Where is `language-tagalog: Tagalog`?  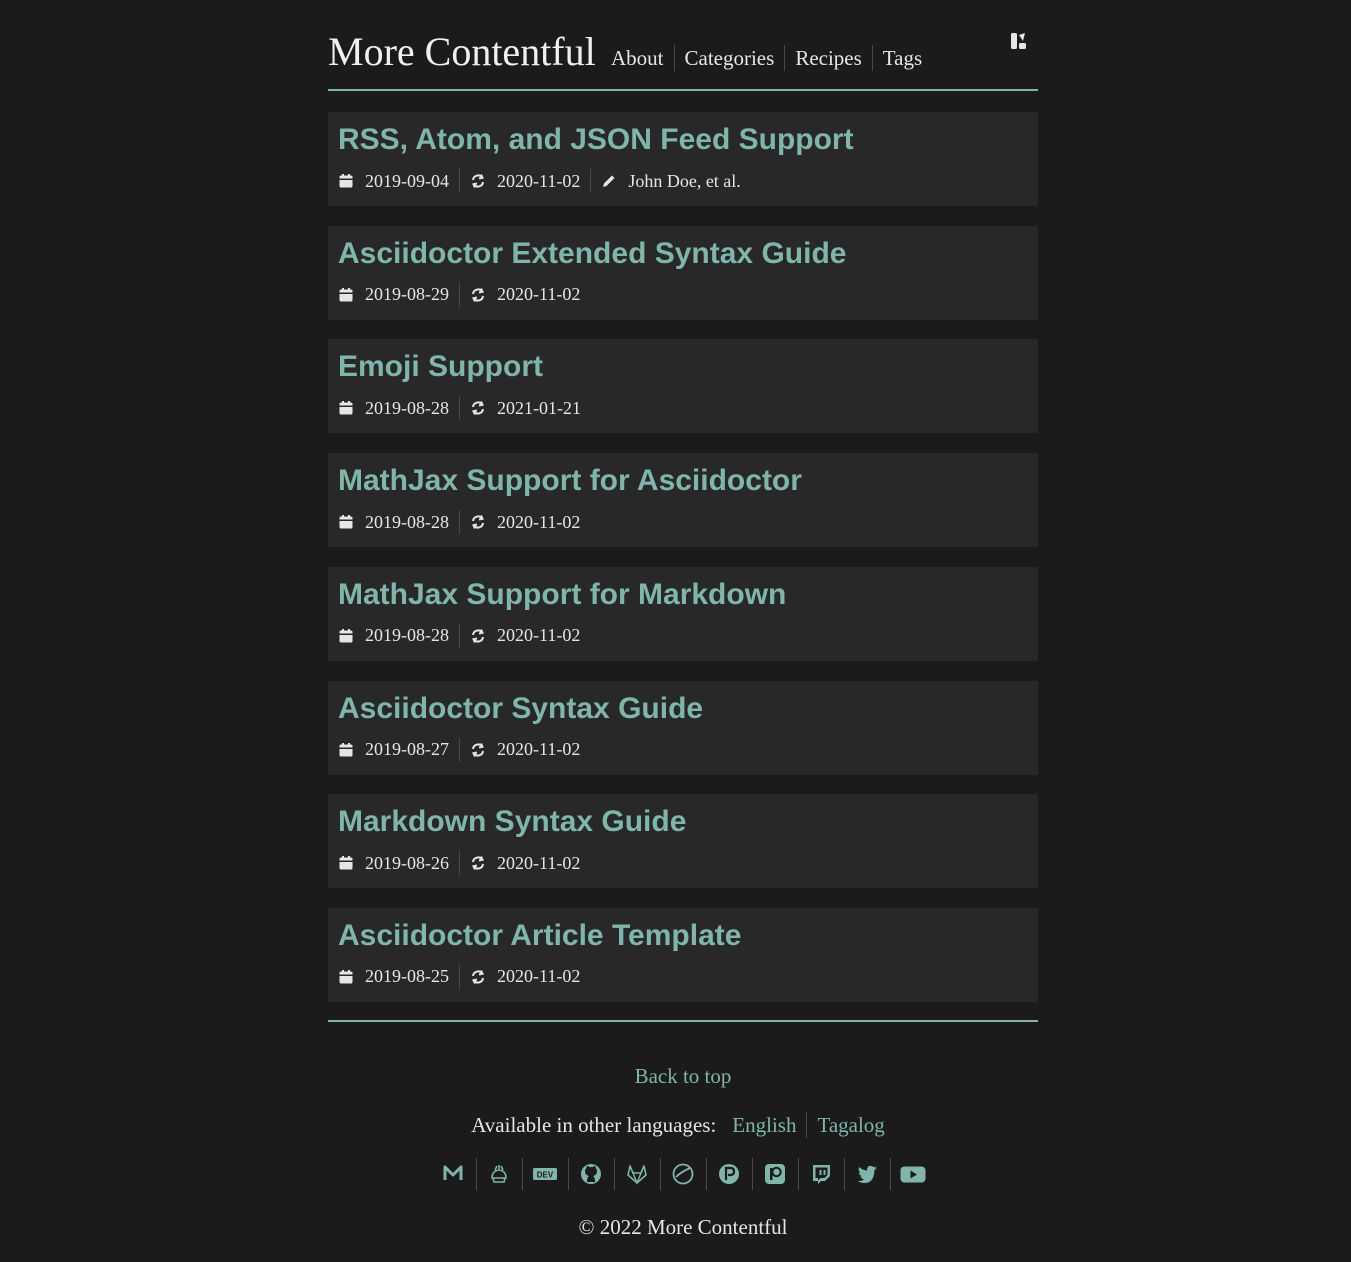
language-tagalog: Tagalog is located at coordinates (850, 1125).